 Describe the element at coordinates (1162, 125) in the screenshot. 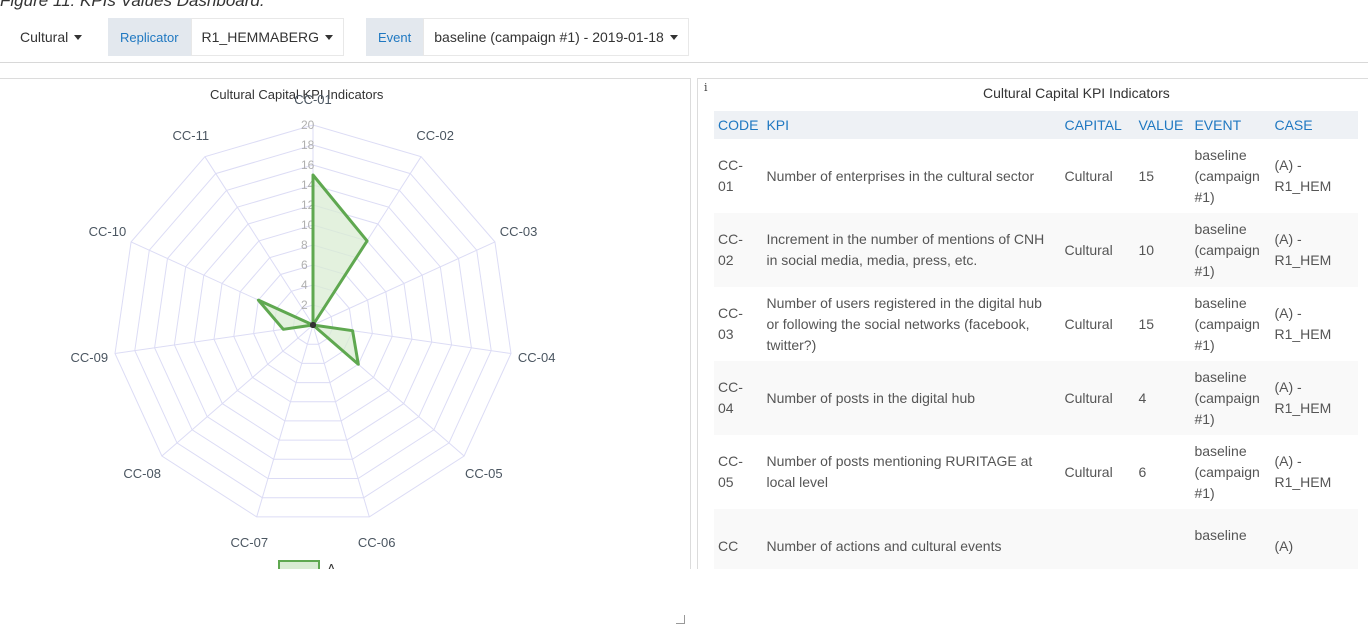

I see `col-header-value: VALUE` at that location.